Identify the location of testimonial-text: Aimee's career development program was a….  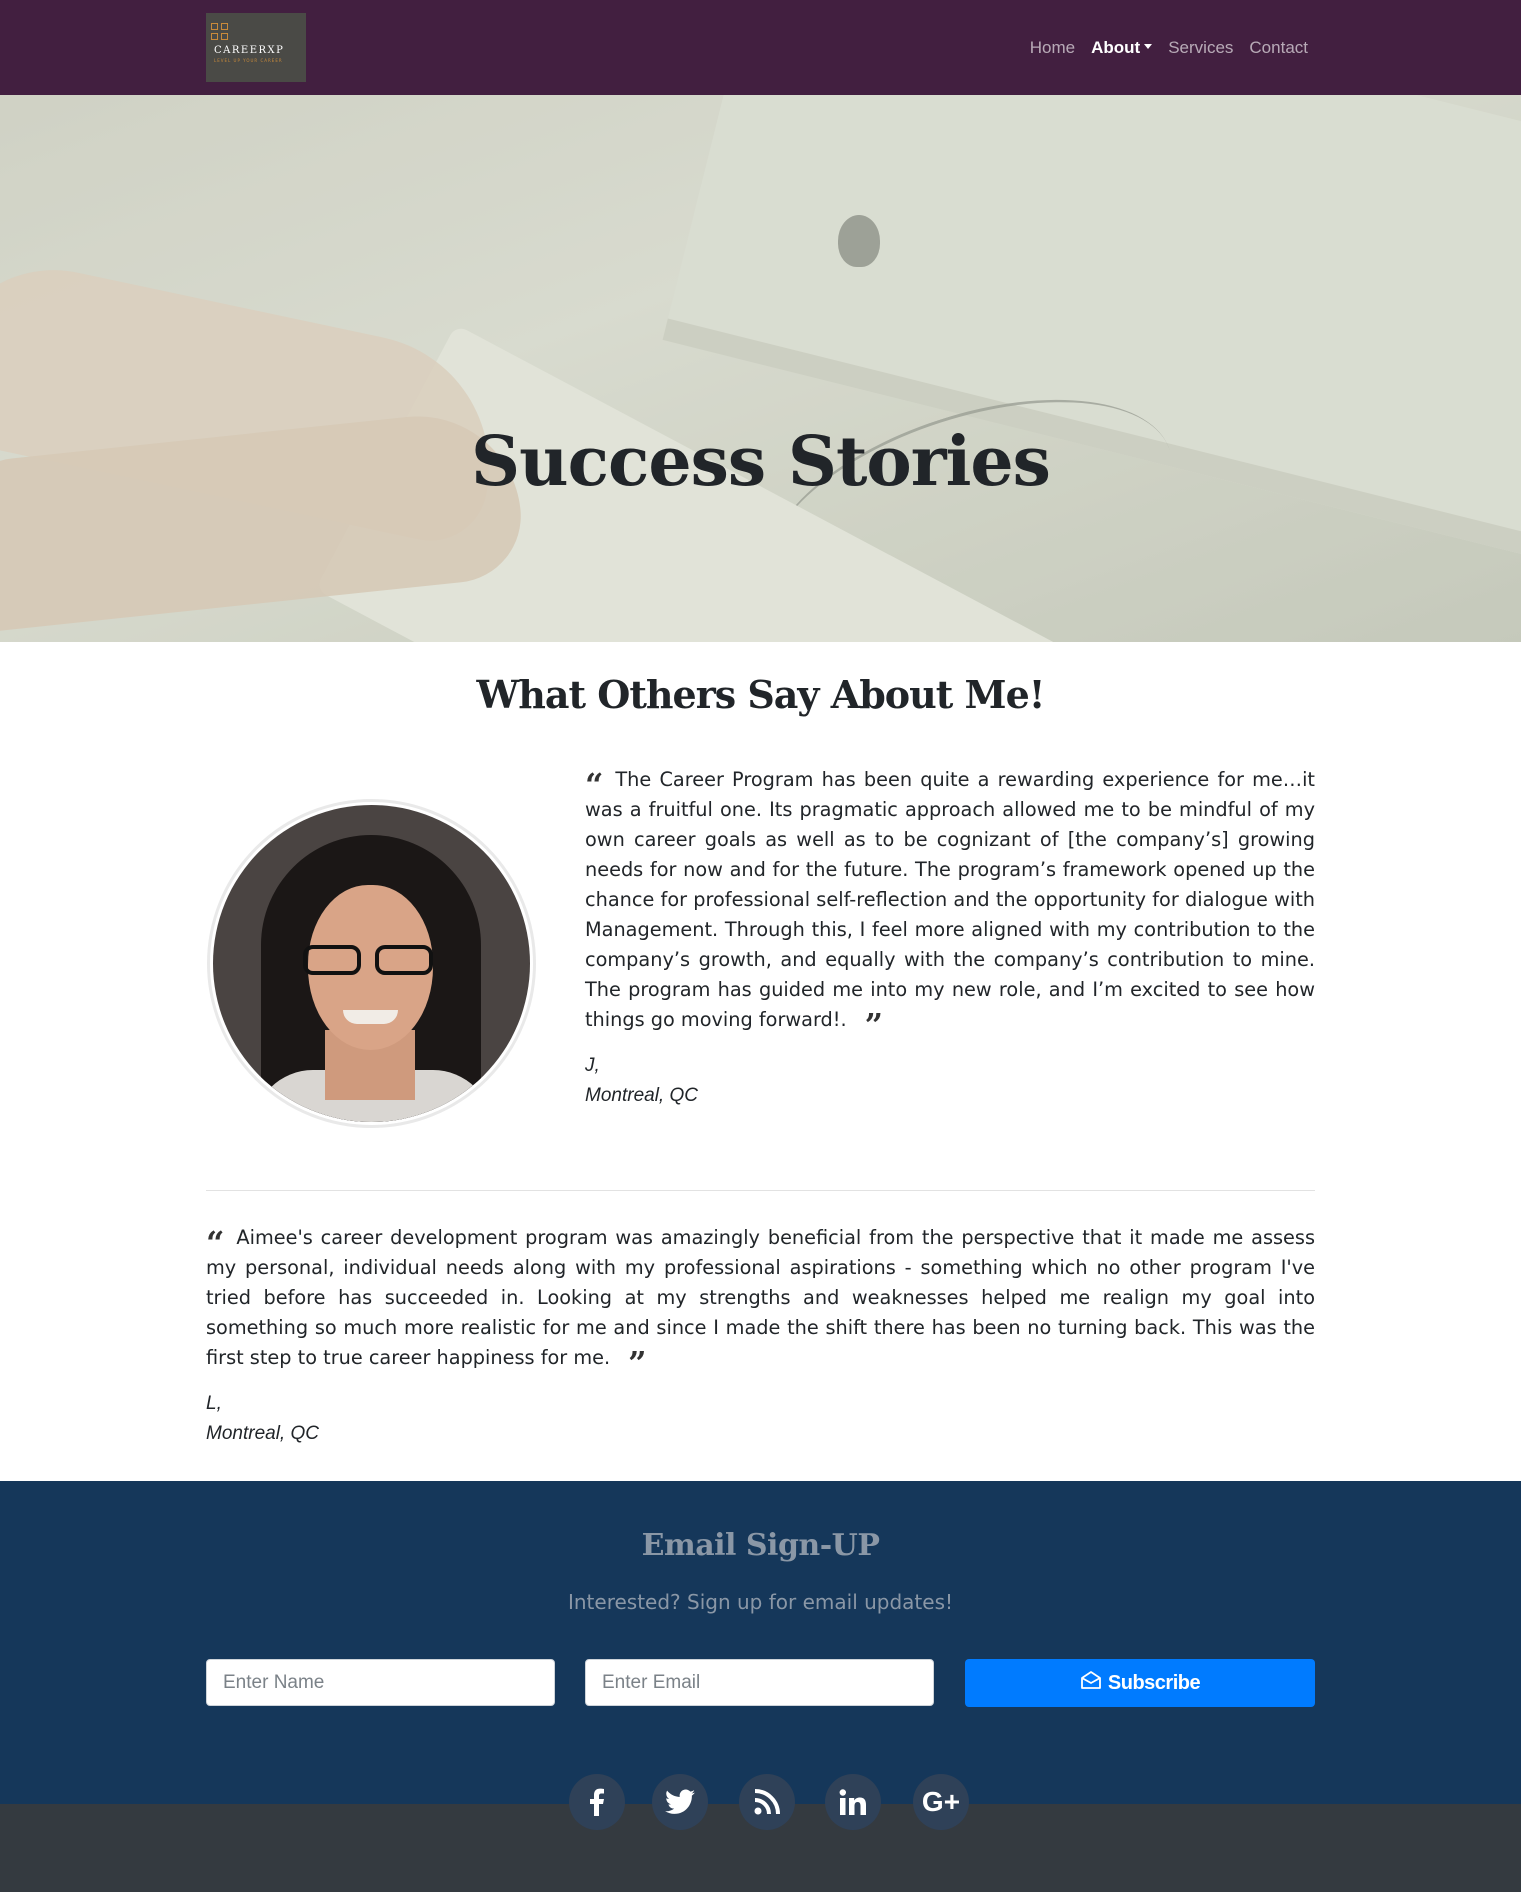
(760, 1297).